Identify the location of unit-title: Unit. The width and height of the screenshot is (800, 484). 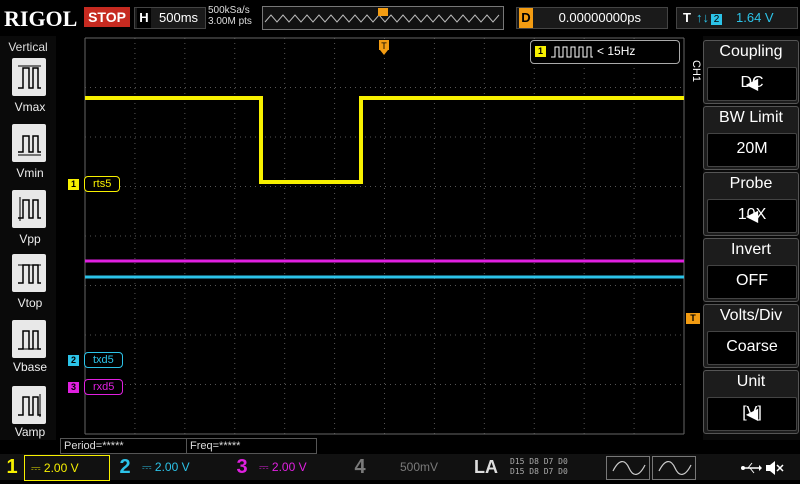
(751, 381).